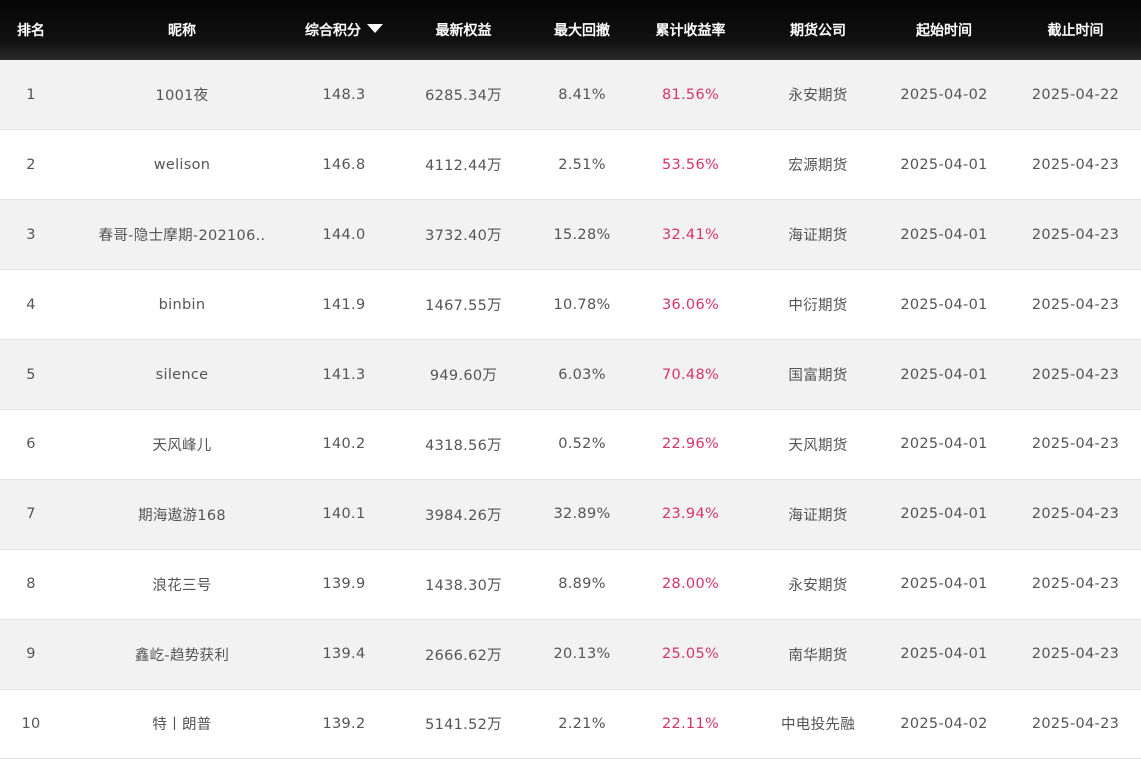 The height and width of the screenshot is (761, 1141). Describe the element at coordinates (344, 723) in the screenshot. I see `cell-score: 139.2` at that location.